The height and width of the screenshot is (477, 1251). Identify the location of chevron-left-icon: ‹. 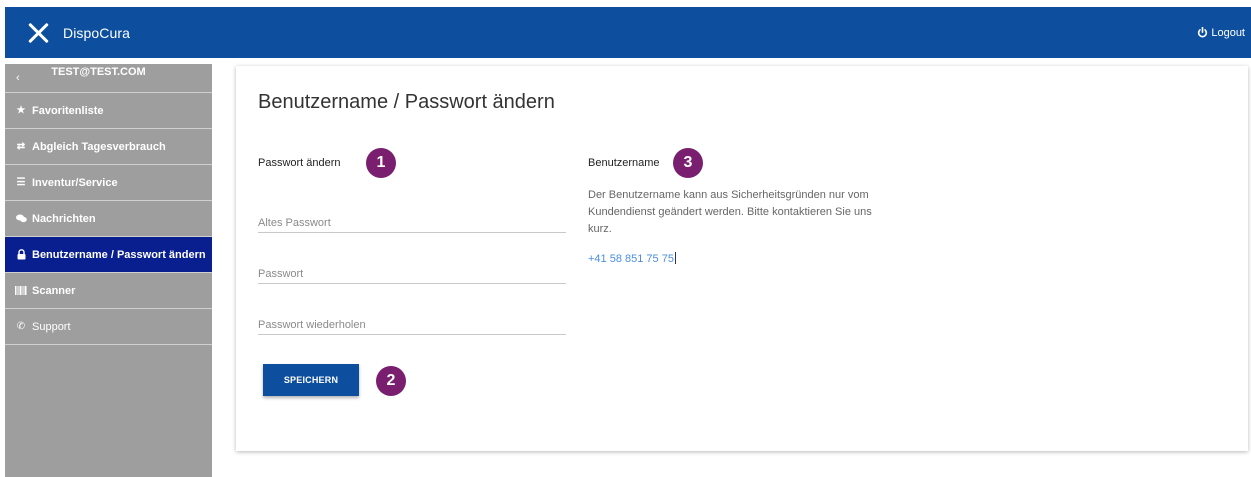
(18, 78).